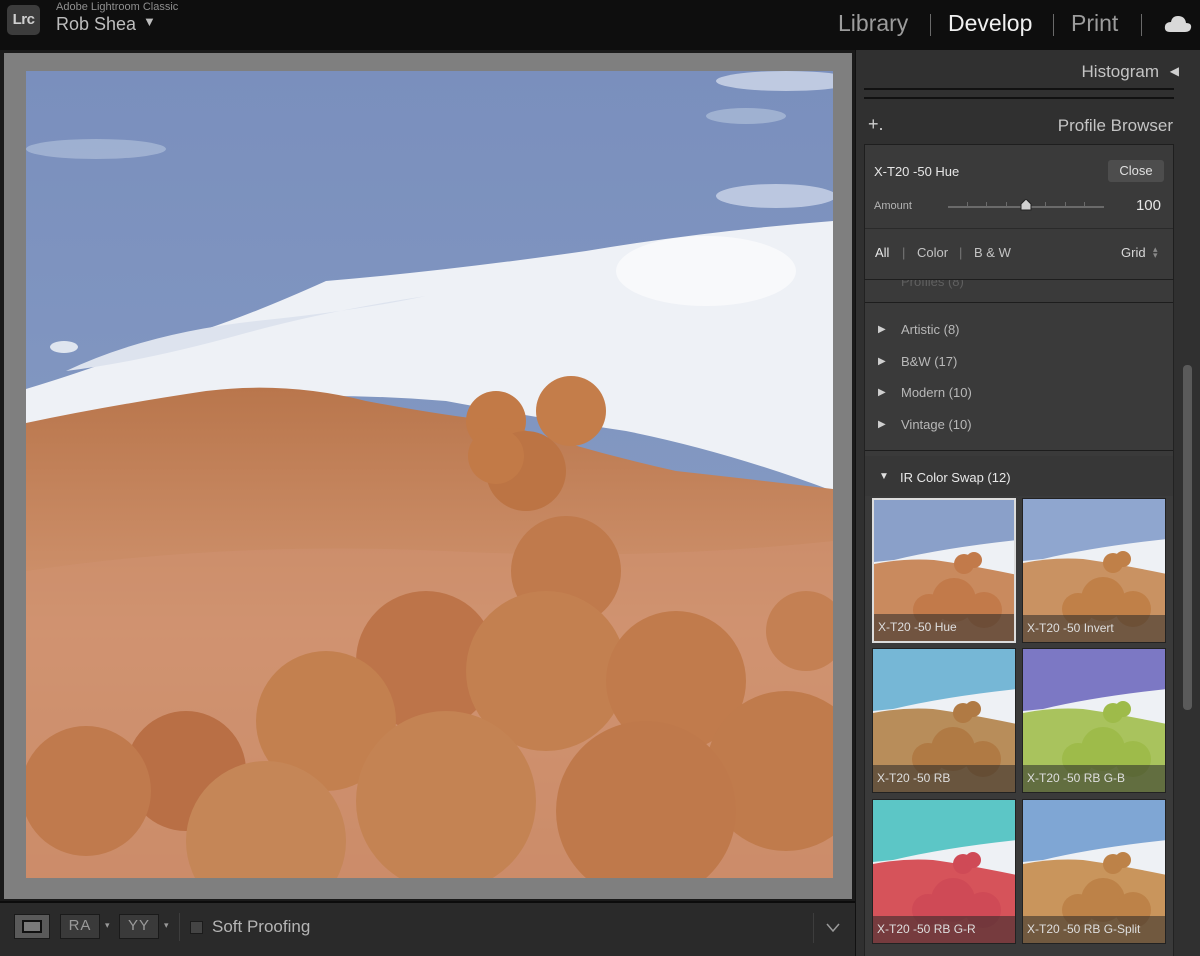 The image size is (1200, 956). I want to click on app-name: Adobe Lightroom Classic, so click(117, 7).